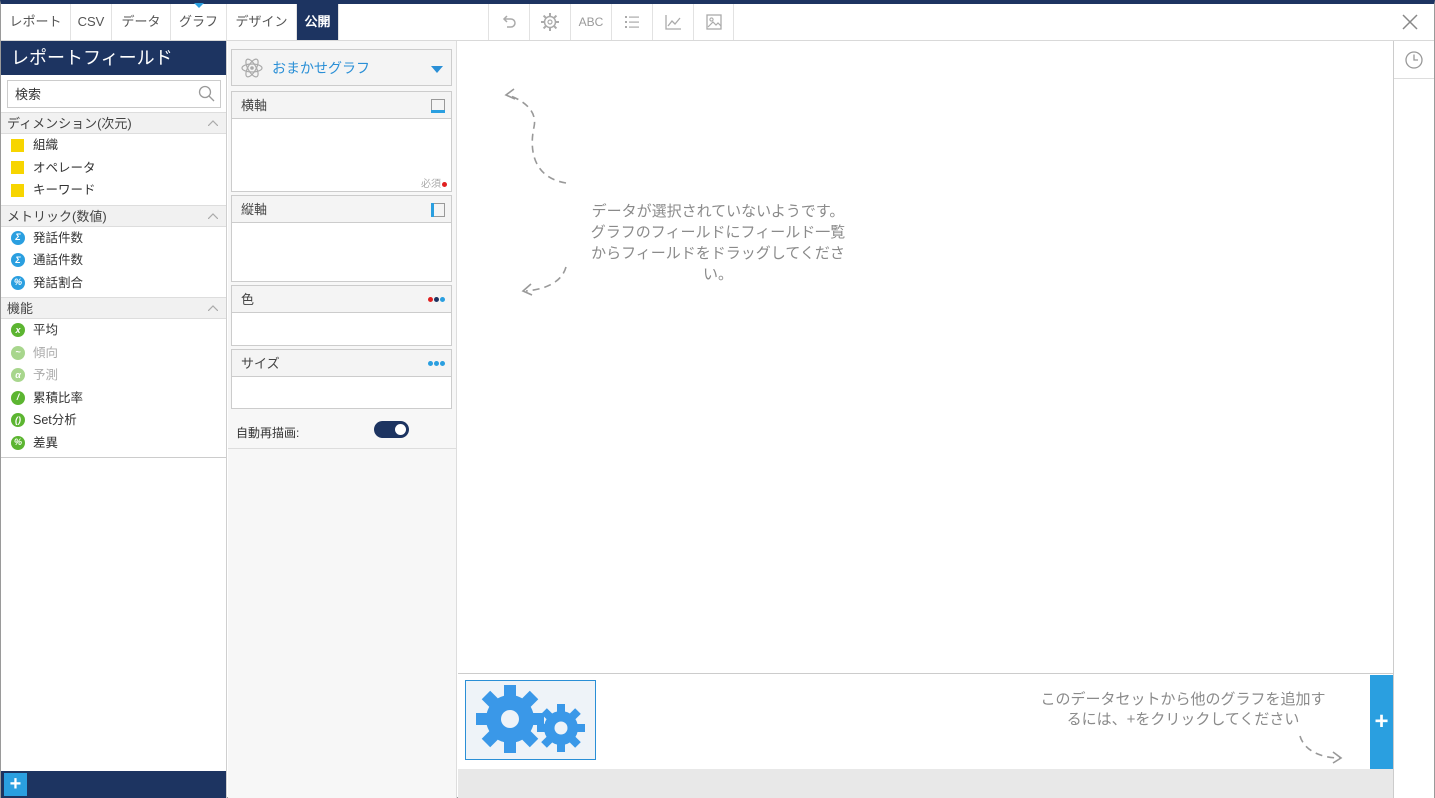 The width and height of the screenshot is (1435, 798). What do you see at coordinates (98, 94) in the screenshot?
I see `search-input` at bounding box center [98, 94].